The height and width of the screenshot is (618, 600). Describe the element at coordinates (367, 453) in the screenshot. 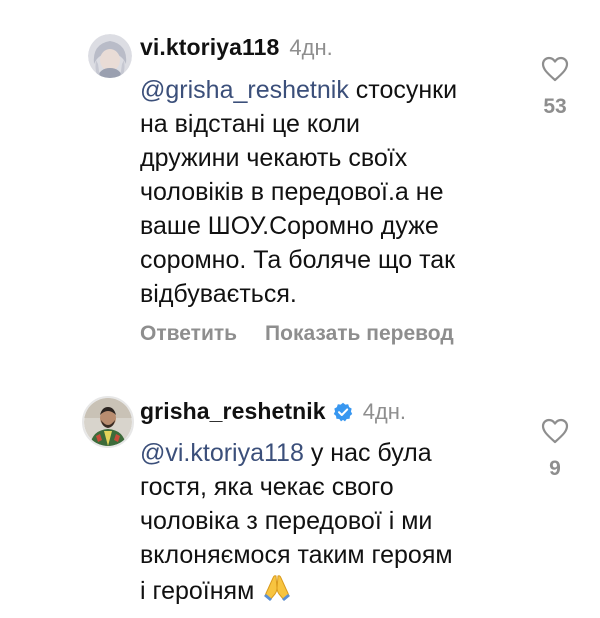

I see `comment-text-line: у нас була` at that location.